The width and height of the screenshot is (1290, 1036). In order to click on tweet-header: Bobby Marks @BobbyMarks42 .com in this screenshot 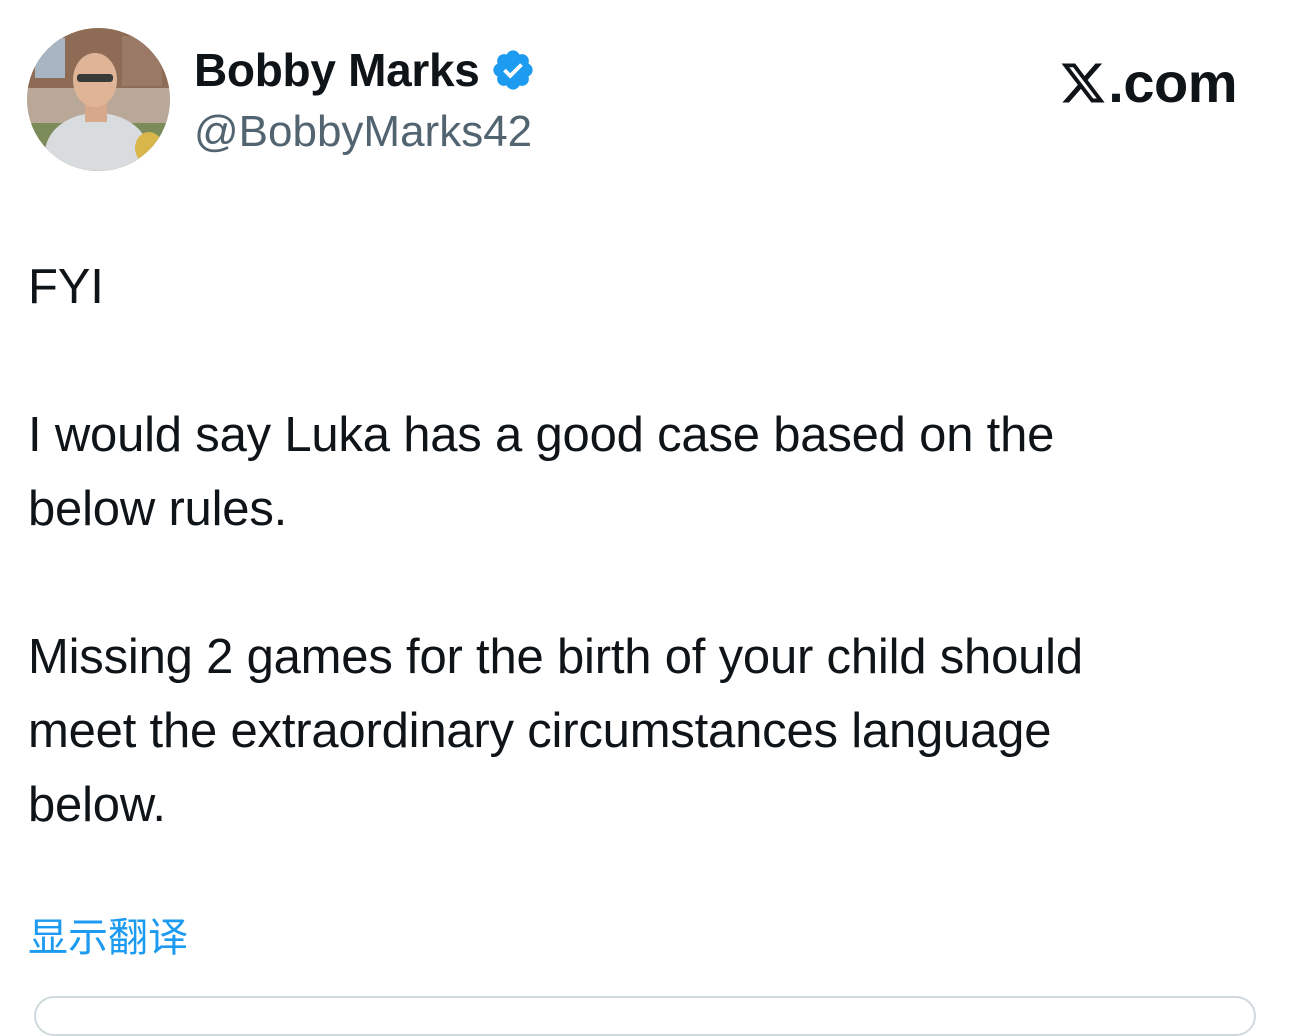, I will do `click(645, 100)`.